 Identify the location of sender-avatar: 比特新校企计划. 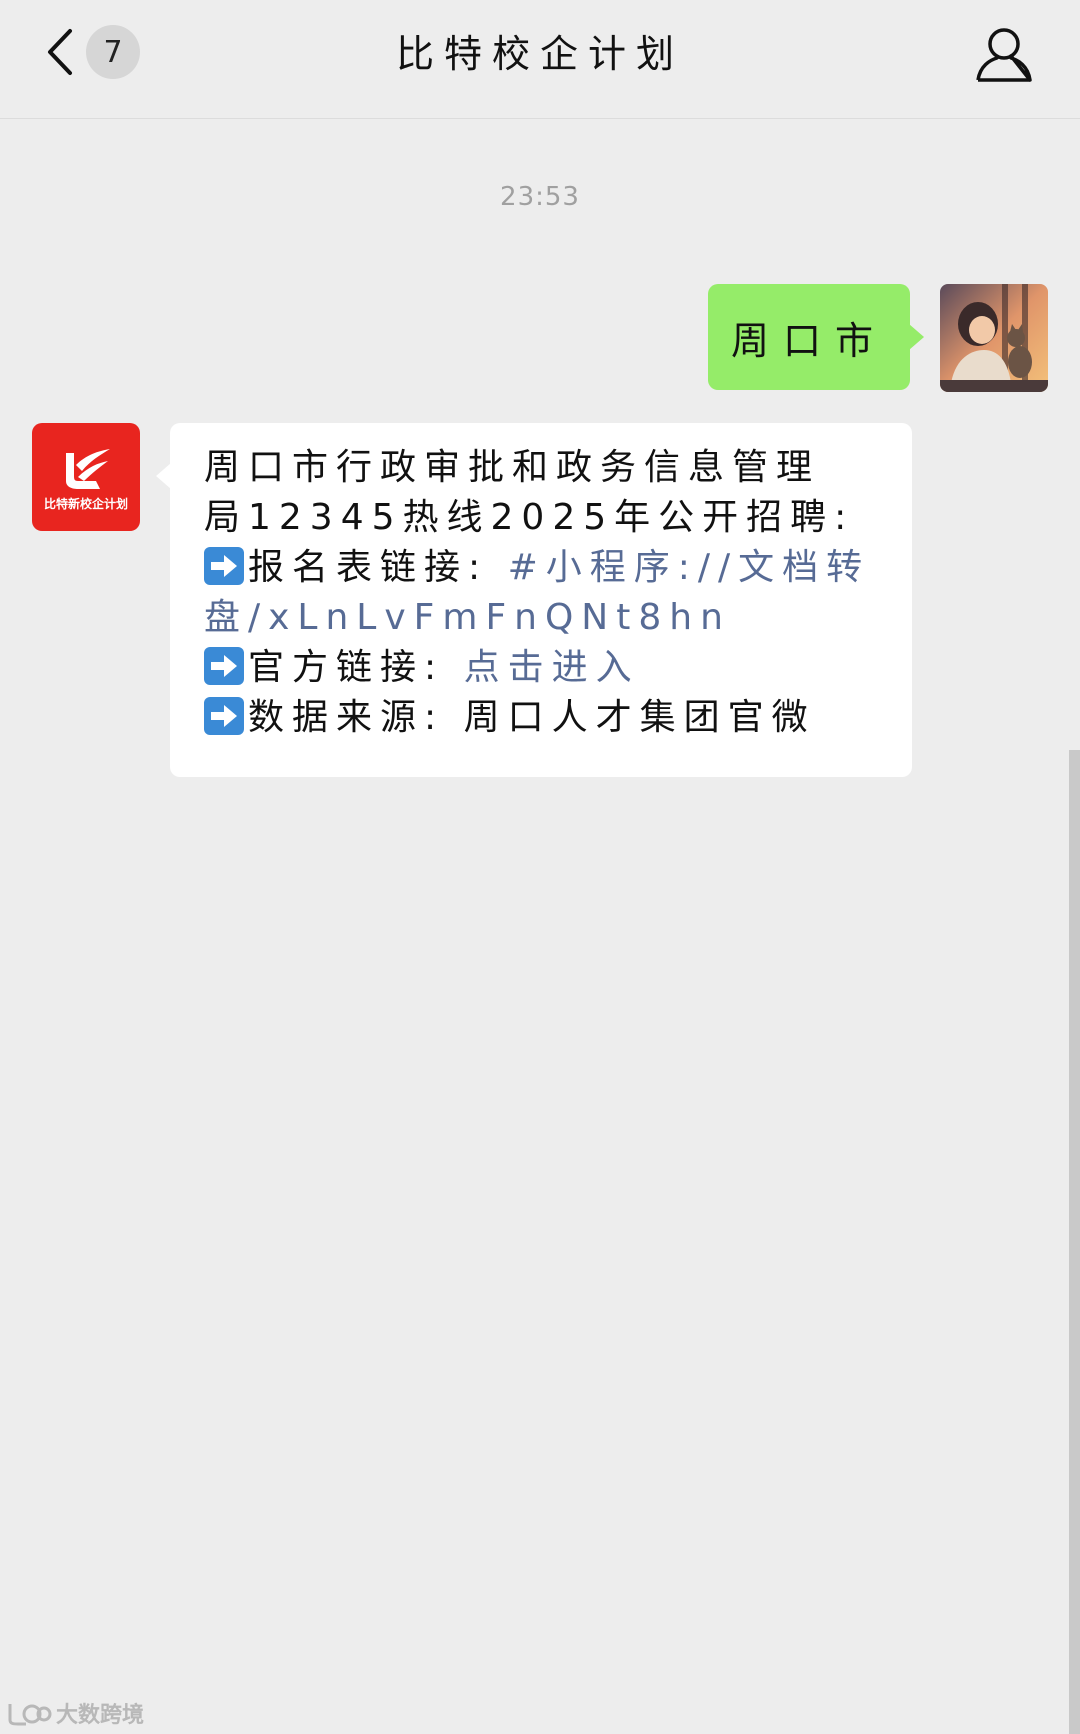
(86, 477).